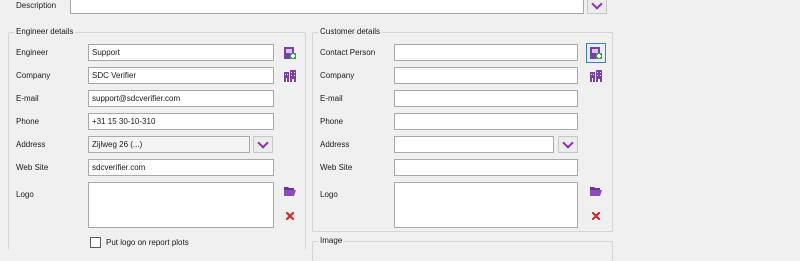  Describe the element at coordinates (32, 167) in the screenshot. I see `engineer-website-label: Web Site` at that location.